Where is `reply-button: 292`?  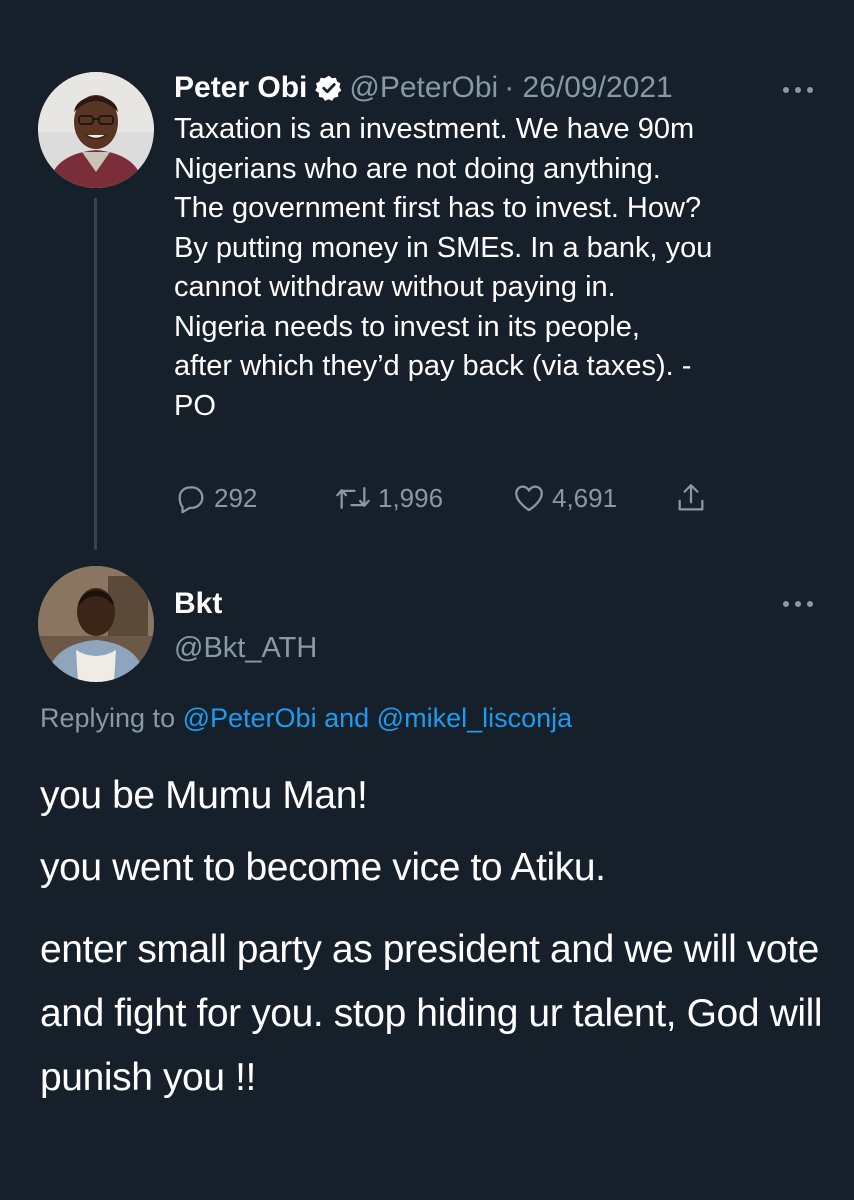 reply-button: 292 is located at coordinates (215, 498).